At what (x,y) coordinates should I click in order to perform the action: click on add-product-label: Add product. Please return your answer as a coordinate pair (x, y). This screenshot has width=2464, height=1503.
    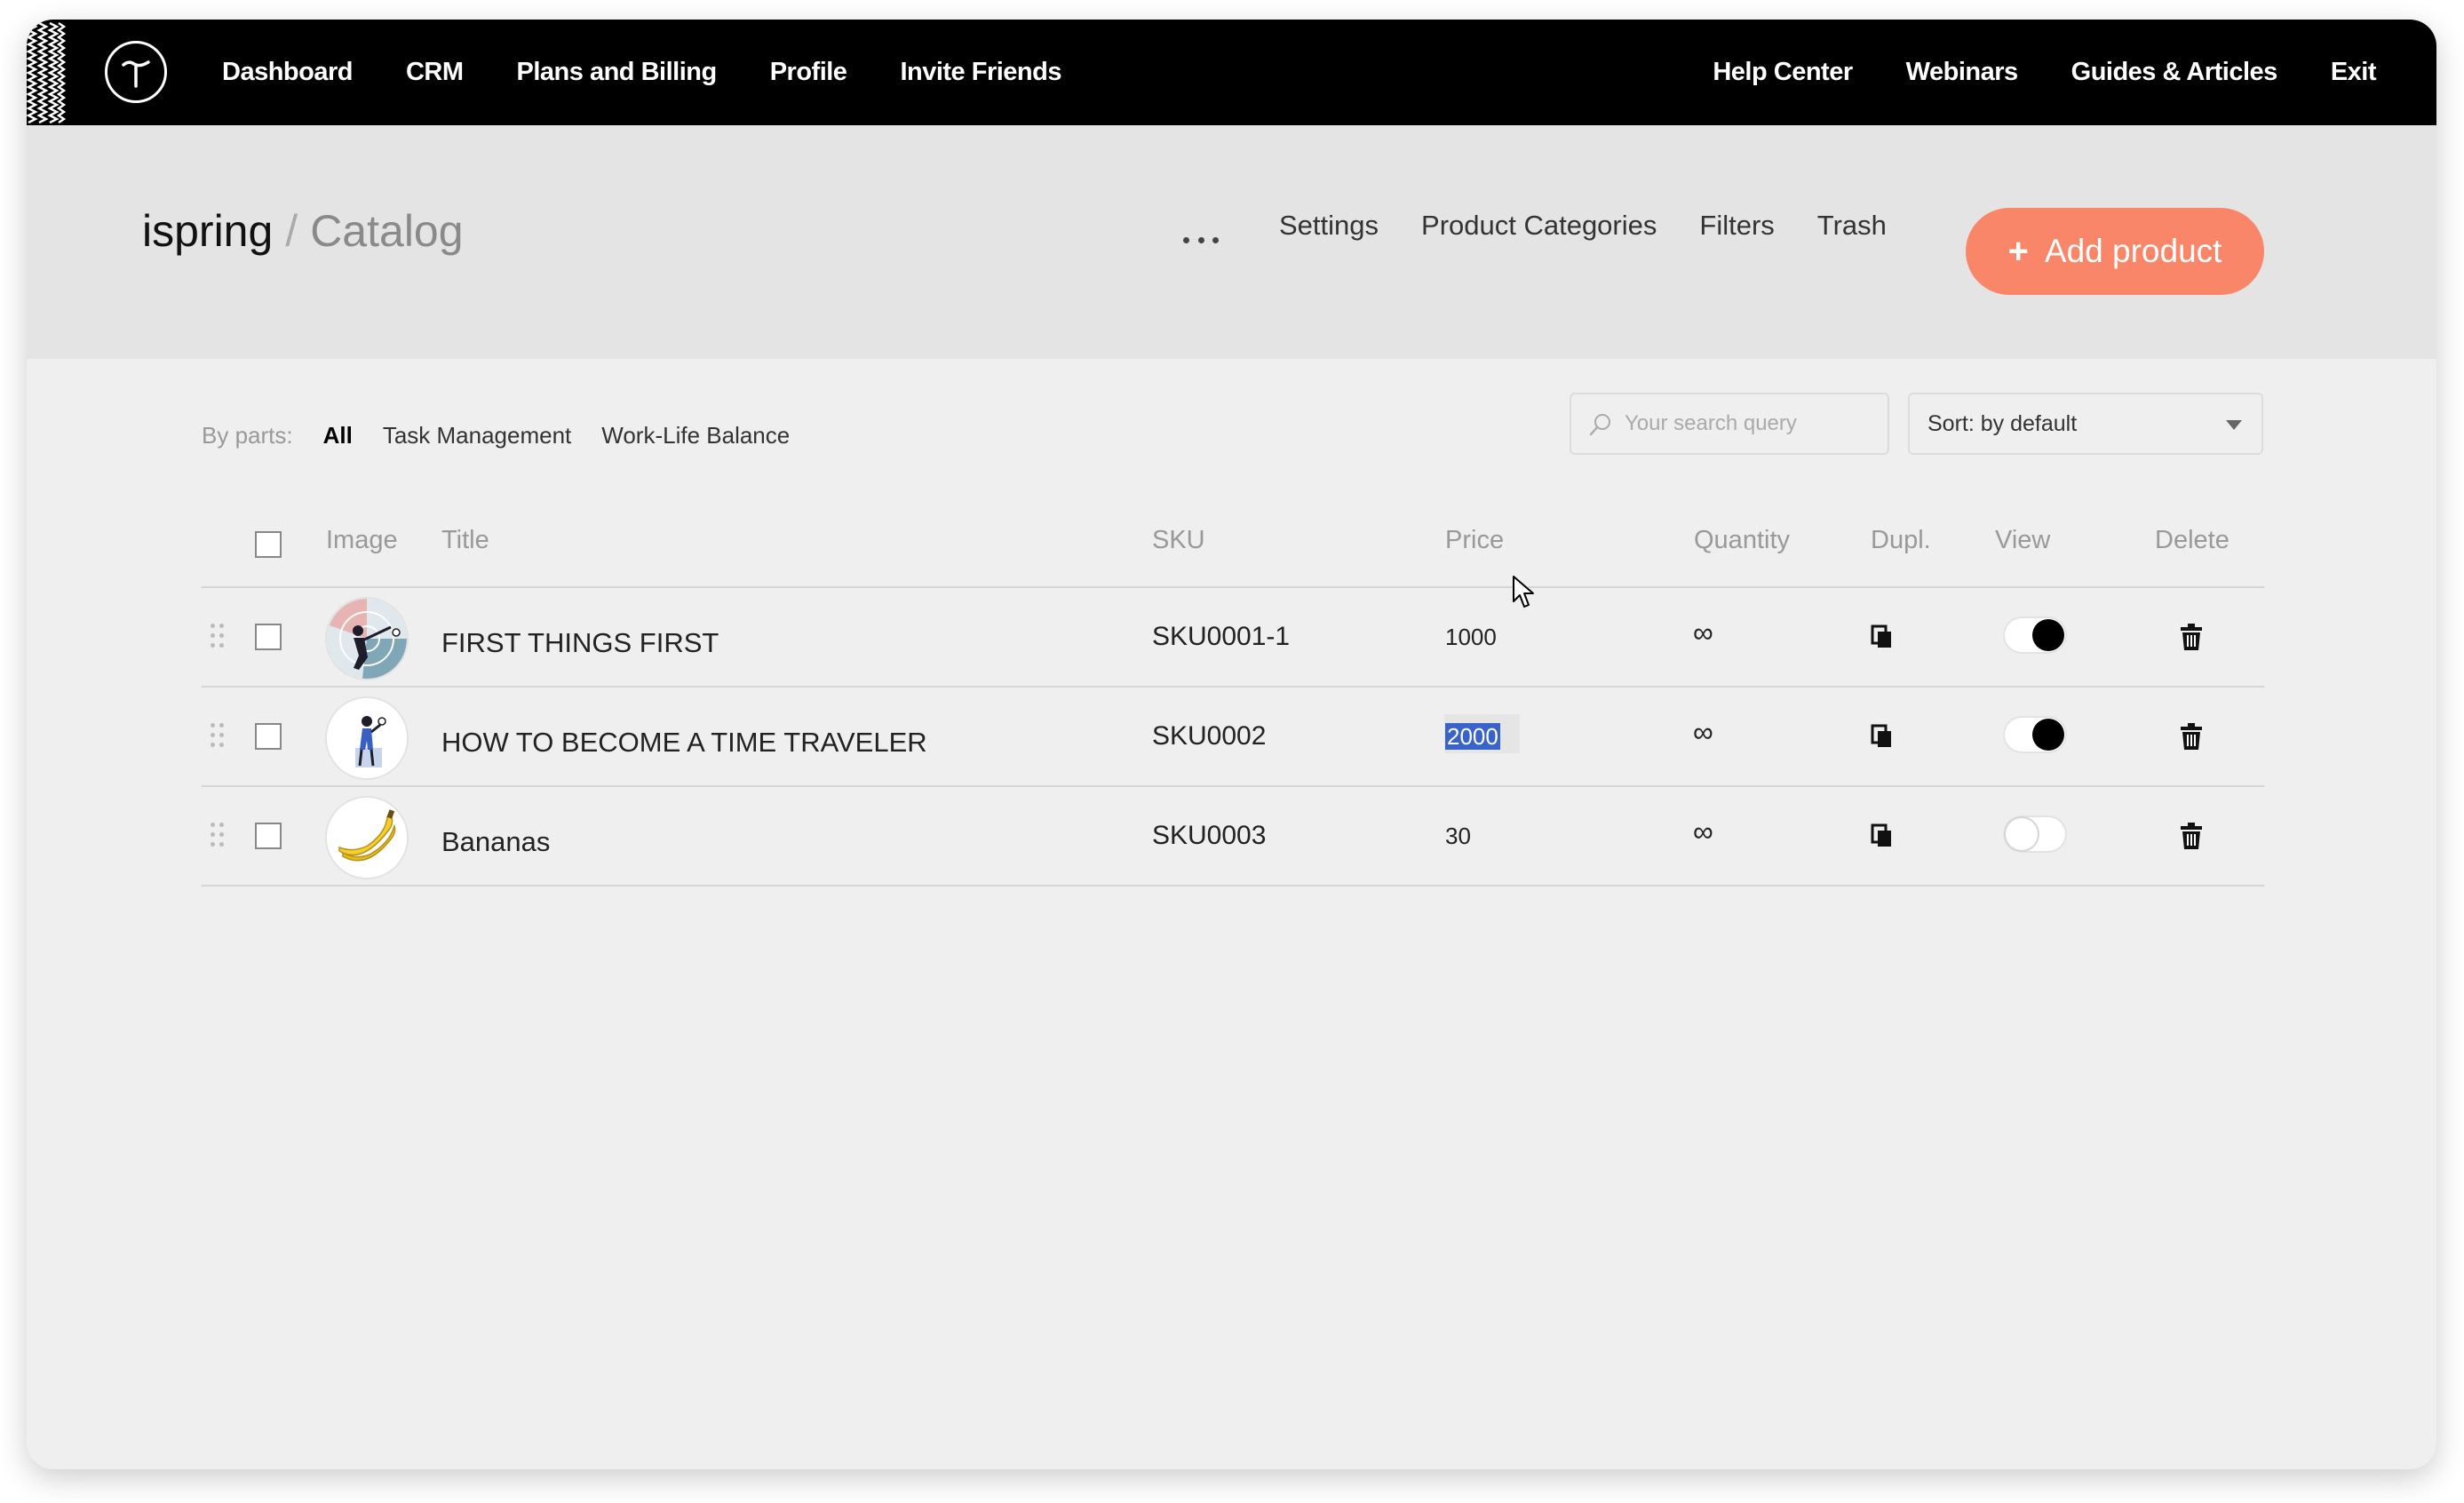
    Looking at the image, I should click on (2133, 251).